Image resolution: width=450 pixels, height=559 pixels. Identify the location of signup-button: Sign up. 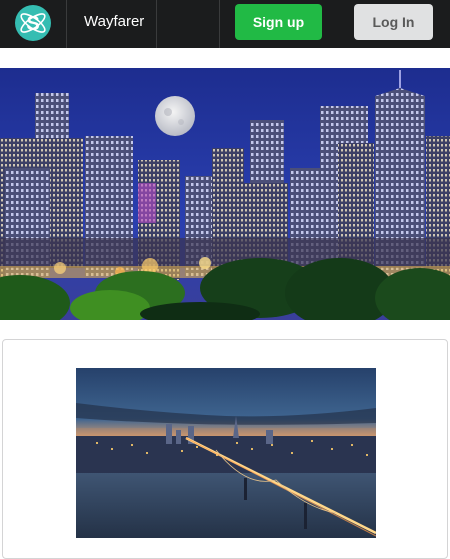
(278, 22).